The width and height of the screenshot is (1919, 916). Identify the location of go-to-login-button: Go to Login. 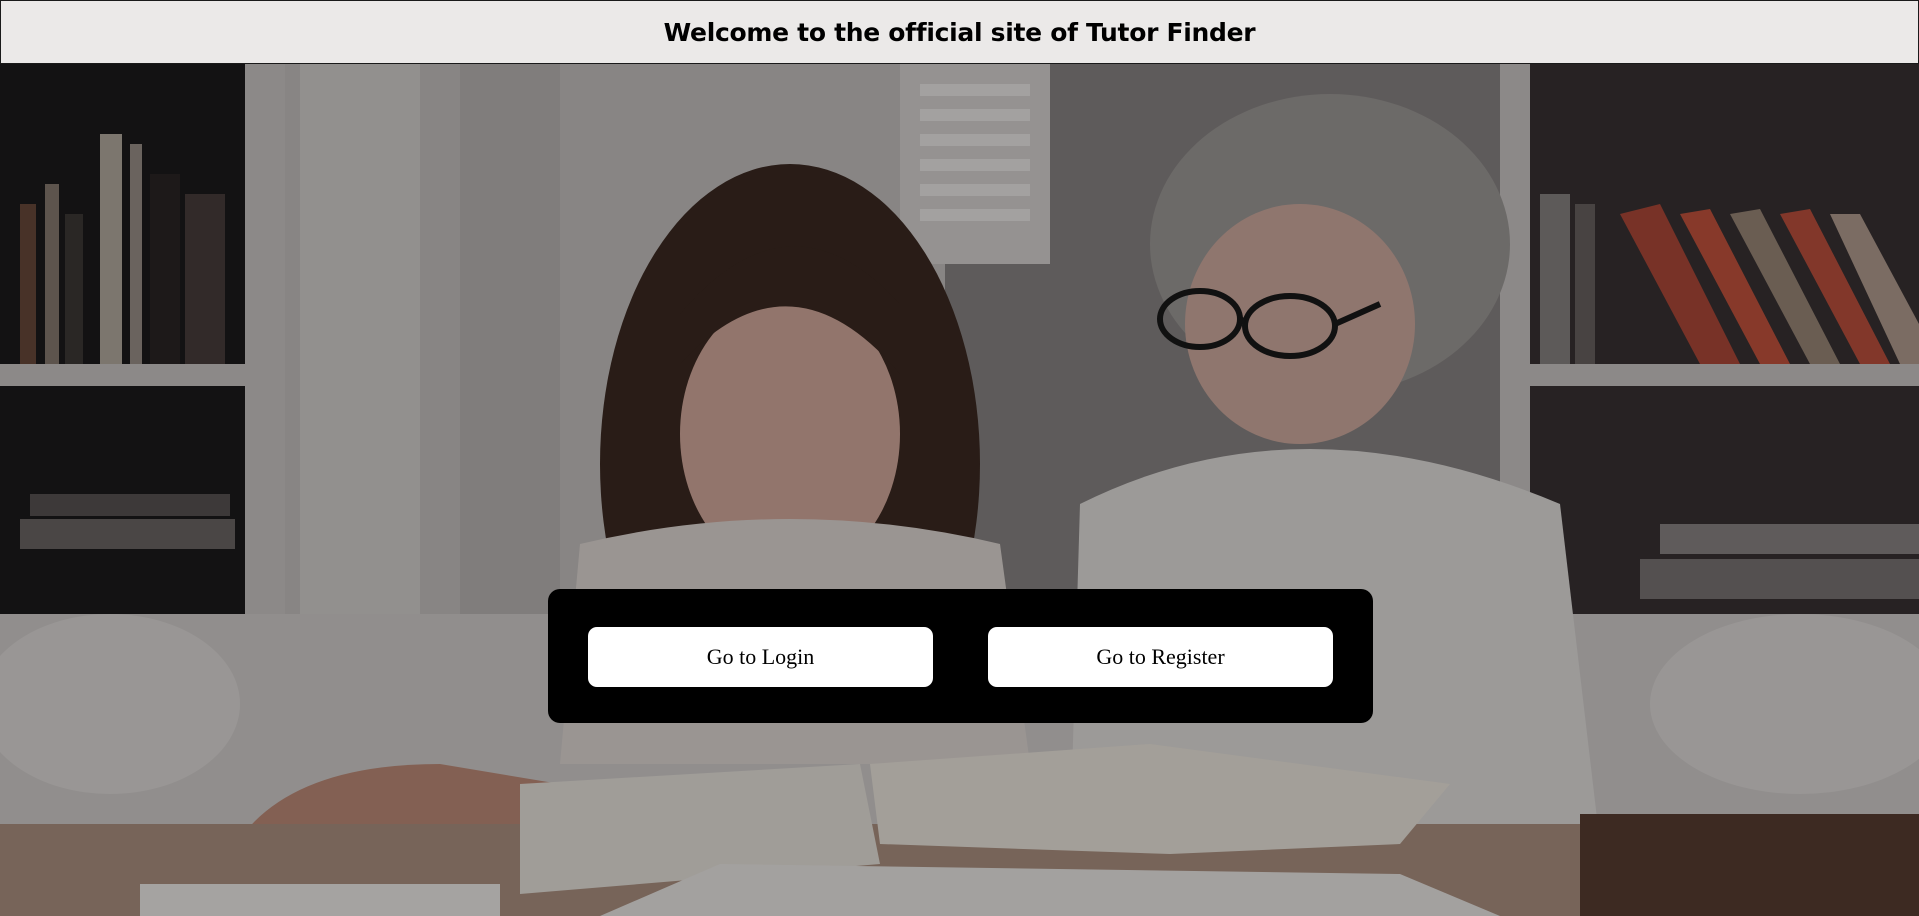
(760, 657).